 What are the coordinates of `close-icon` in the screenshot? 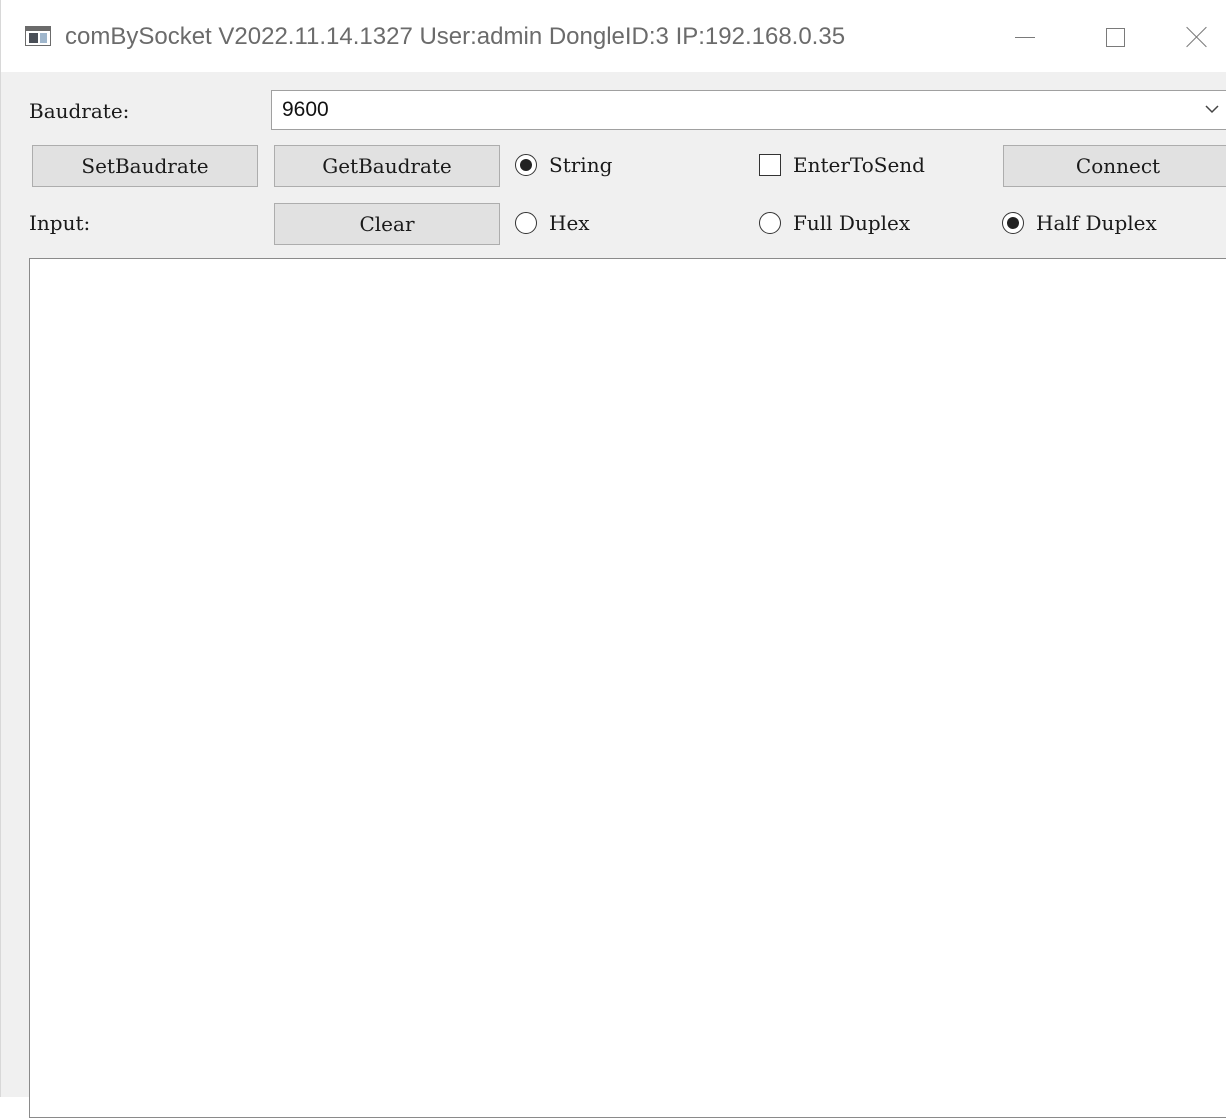 It's located at (1197, 37).